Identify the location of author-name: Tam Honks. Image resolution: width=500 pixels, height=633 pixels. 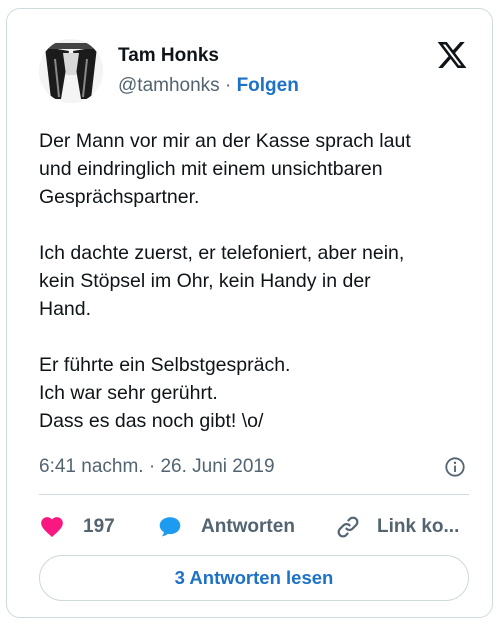
(168, 56).